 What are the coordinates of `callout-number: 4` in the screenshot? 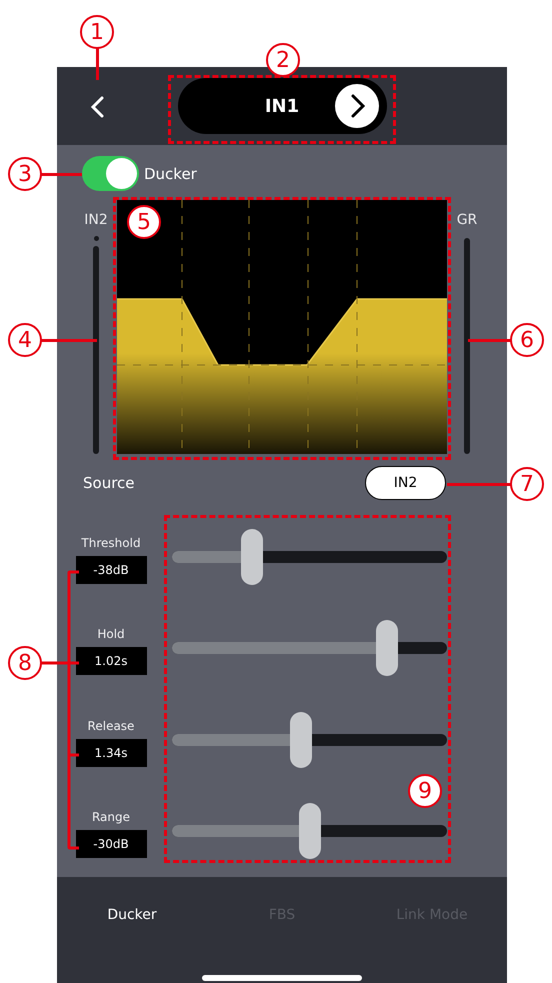 It's located at (25, 340).